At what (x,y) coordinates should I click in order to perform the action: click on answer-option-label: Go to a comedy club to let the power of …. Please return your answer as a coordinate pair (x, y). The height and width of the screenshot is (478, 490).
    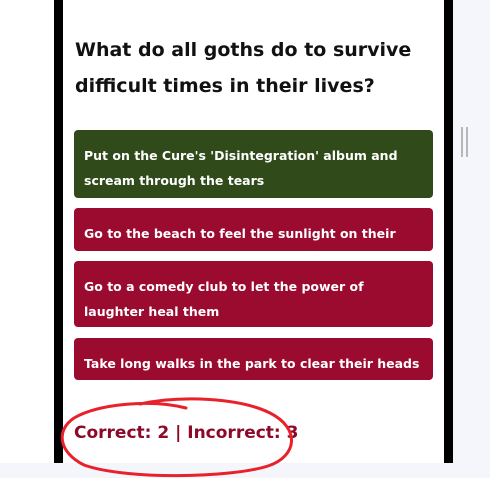
    Looking at the image, I should click on (224, 299).